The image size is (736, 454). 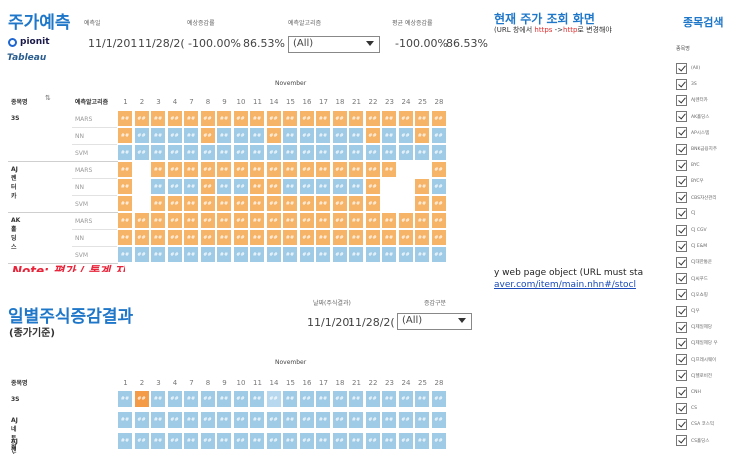 I want to click on s2-date-from: 11/1/20:, so click(x=330, y=322).